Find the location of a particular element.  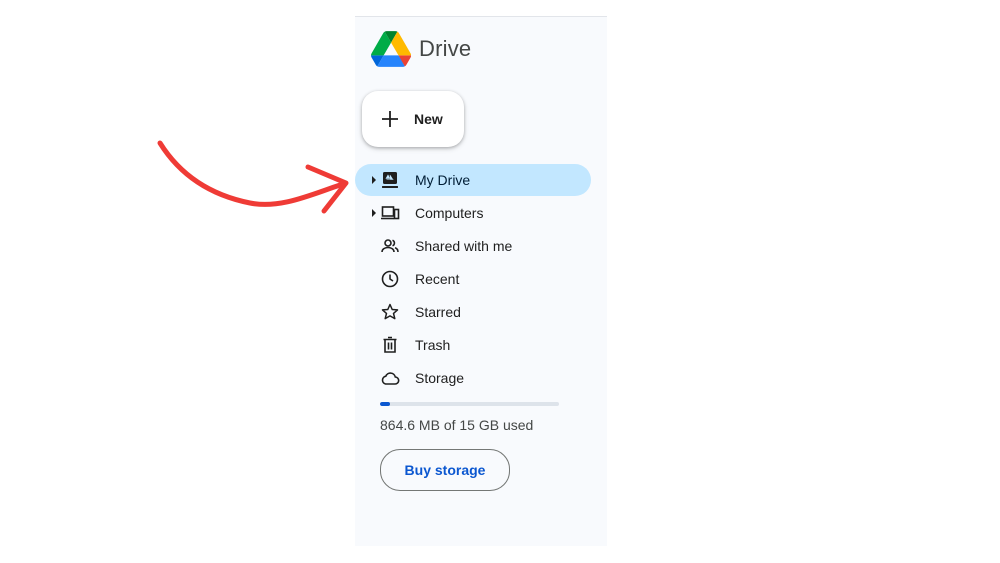

my-drive-icon is located at coordinates (390, 180).